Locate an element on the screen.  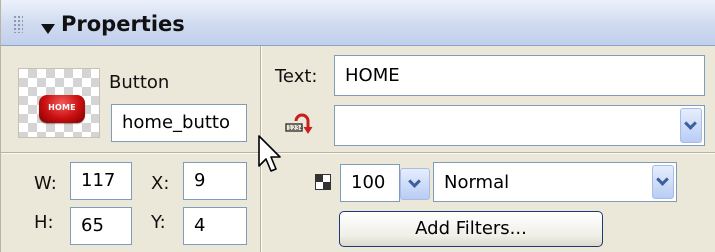
height-label: H: is located at coordinates (44, 222).